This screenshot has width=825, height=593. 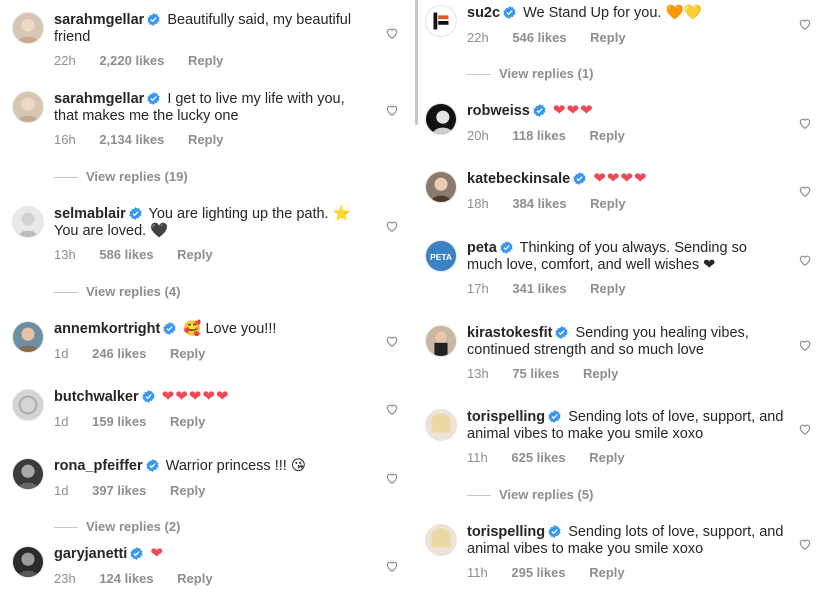 What do you see at coordinates (117, 291) in the screenshot?
I see `view-replies-button: View replies (4)` at bounding box center [117, 291].